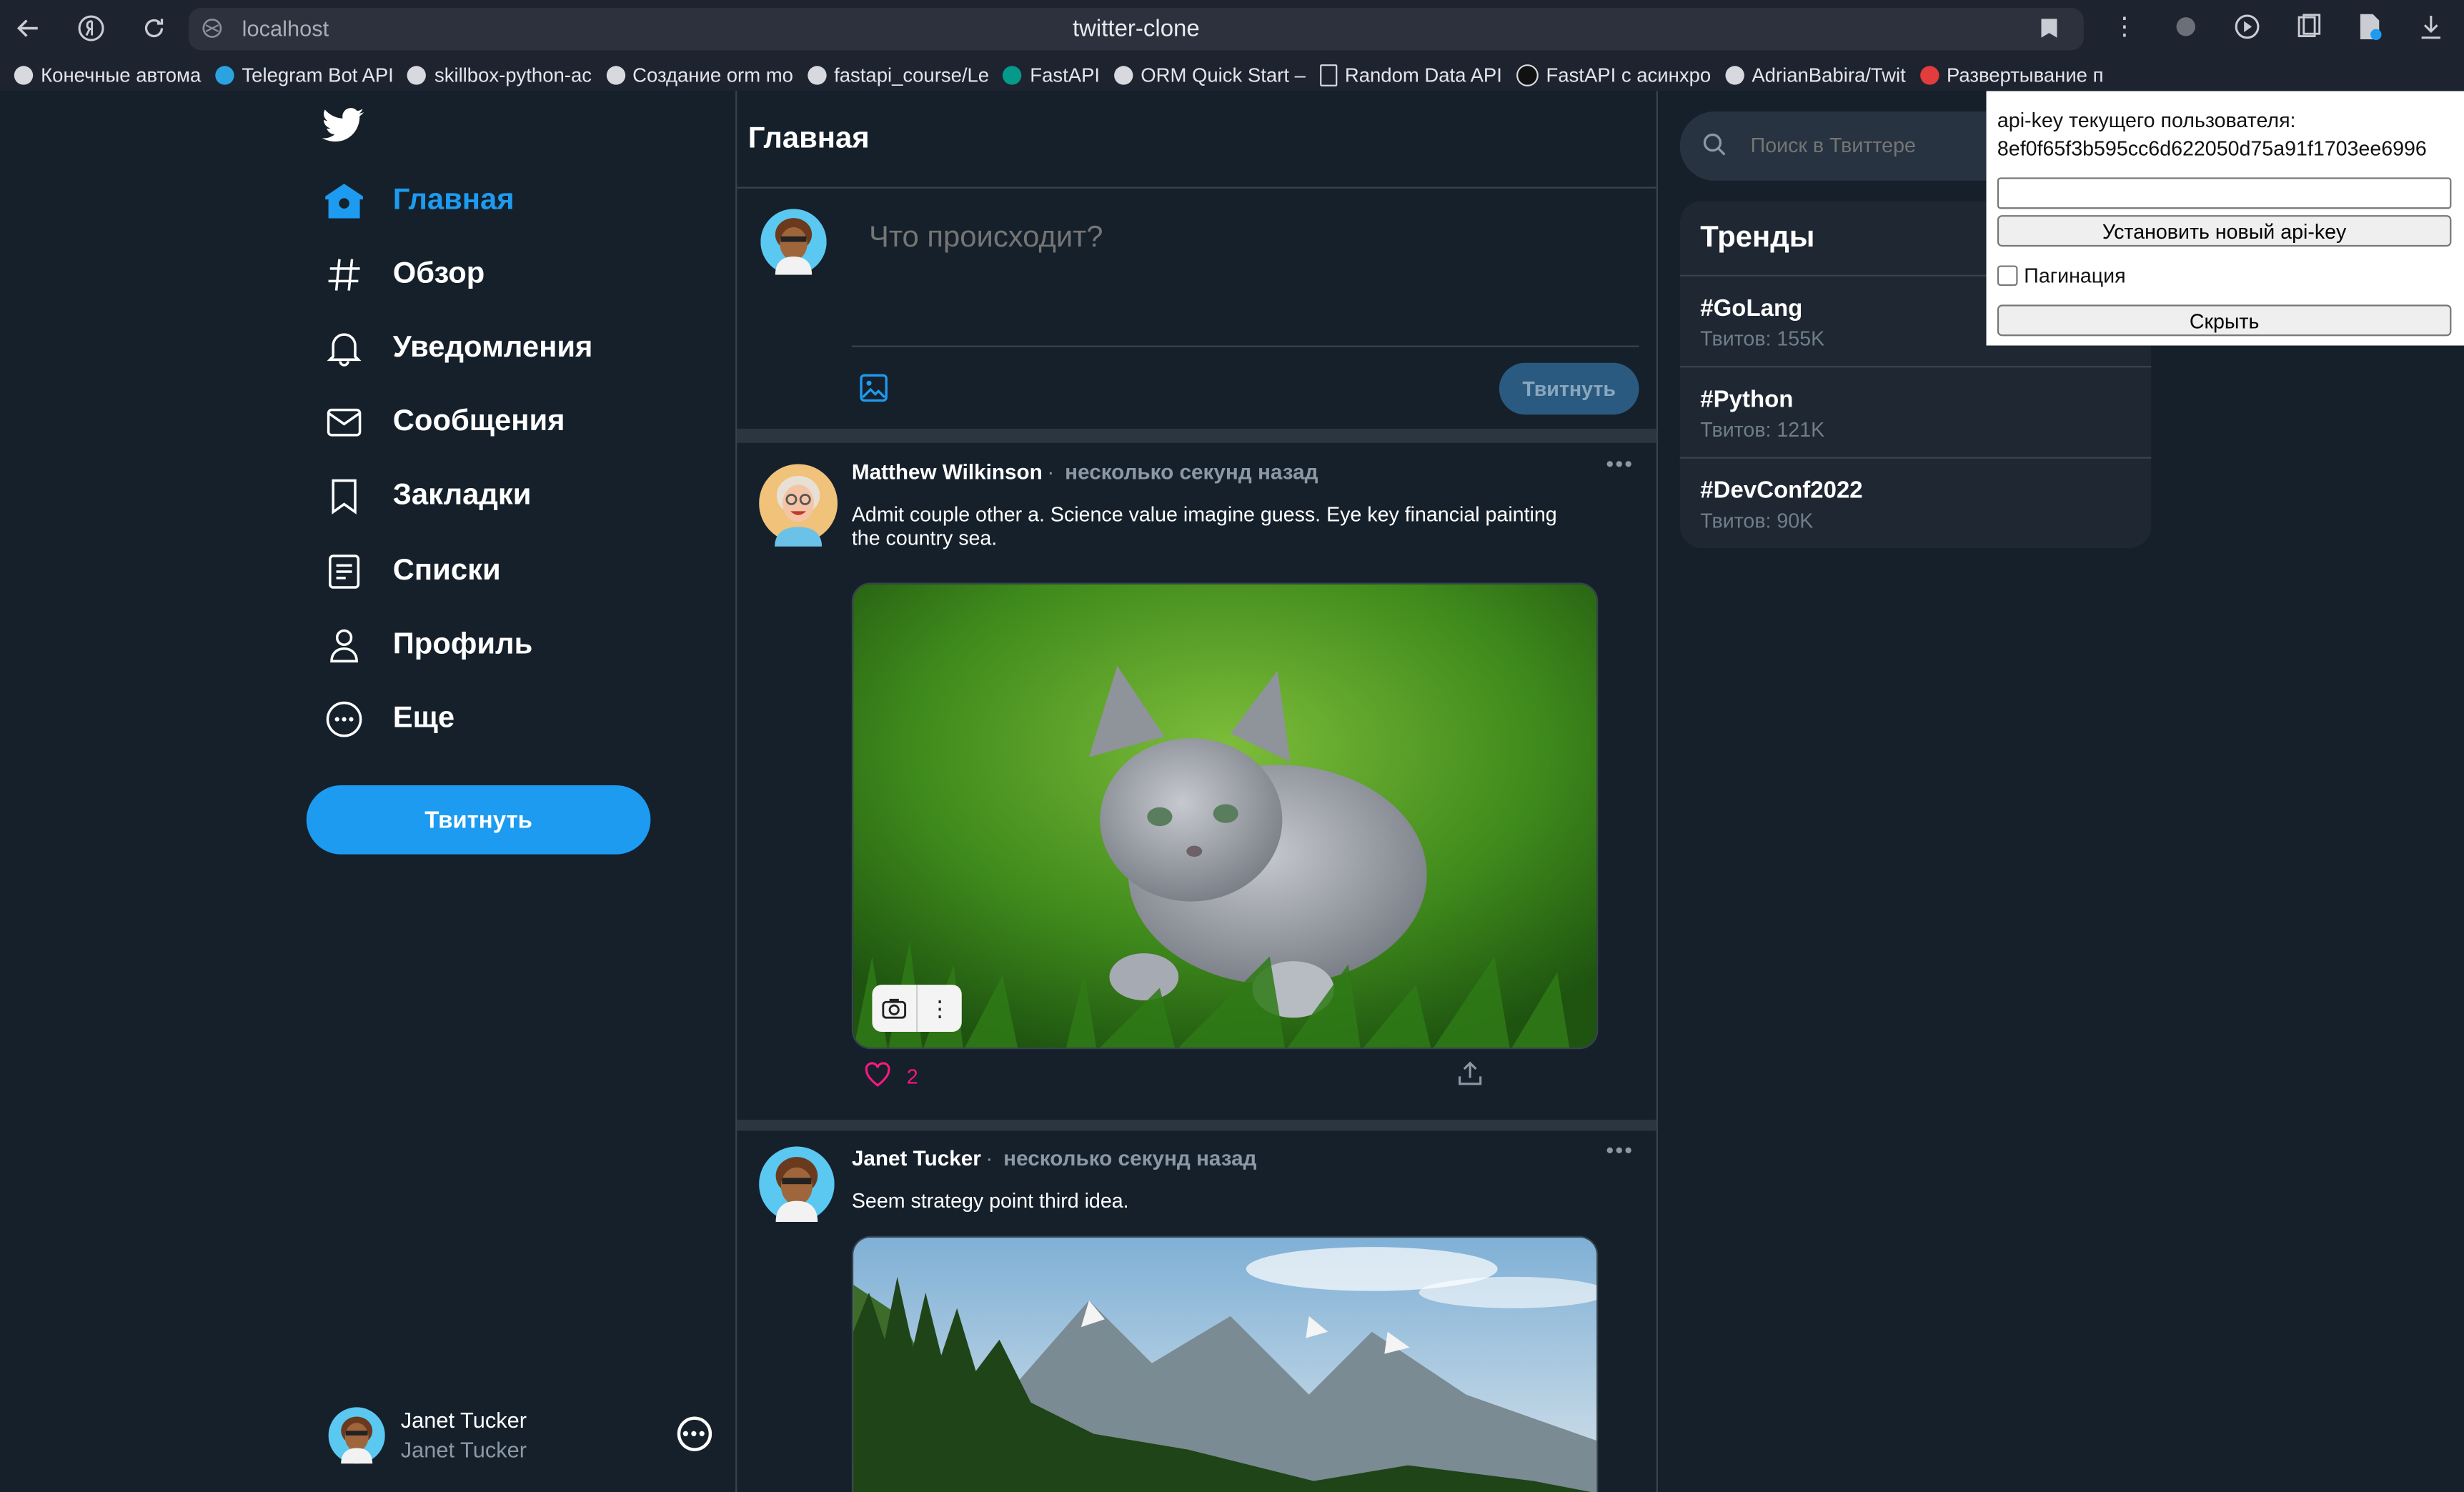 Image resolution: width=2464 pixels, height=1492 pixels. Describe the element at coordinates (877, 1077) in the screenshot. I see `heart-icon` at that location.